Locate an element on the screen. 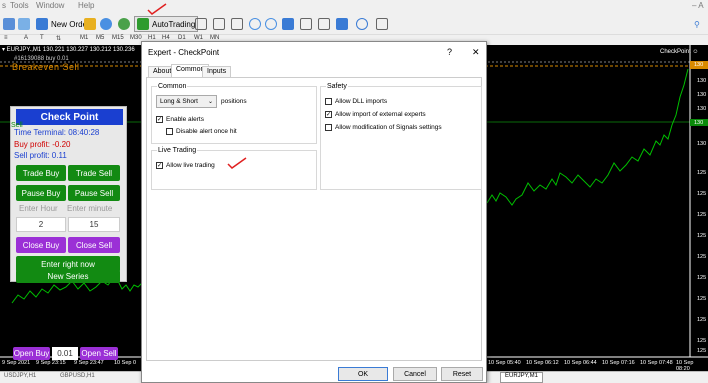 This screenshot has height=383, width=708. bar-chart-icon is located at coordinates (201, 24).